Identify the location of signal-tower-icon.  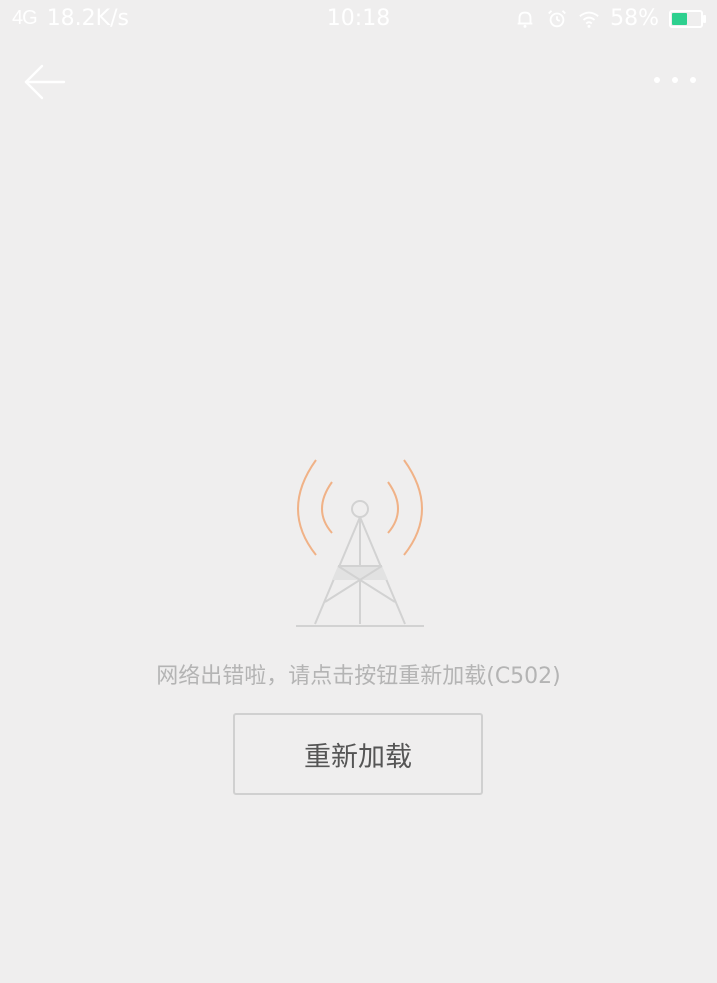
(360, 543).